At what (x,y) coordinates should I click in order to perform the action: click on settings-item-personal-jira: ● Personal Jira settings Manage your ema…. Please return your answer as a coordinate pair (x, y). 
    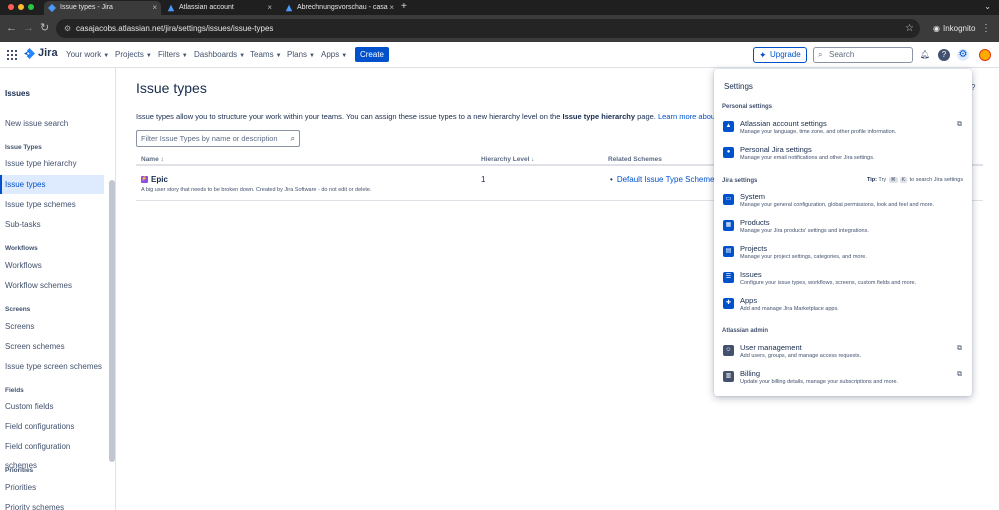
    Looking at the image, I should click on (844, 155).